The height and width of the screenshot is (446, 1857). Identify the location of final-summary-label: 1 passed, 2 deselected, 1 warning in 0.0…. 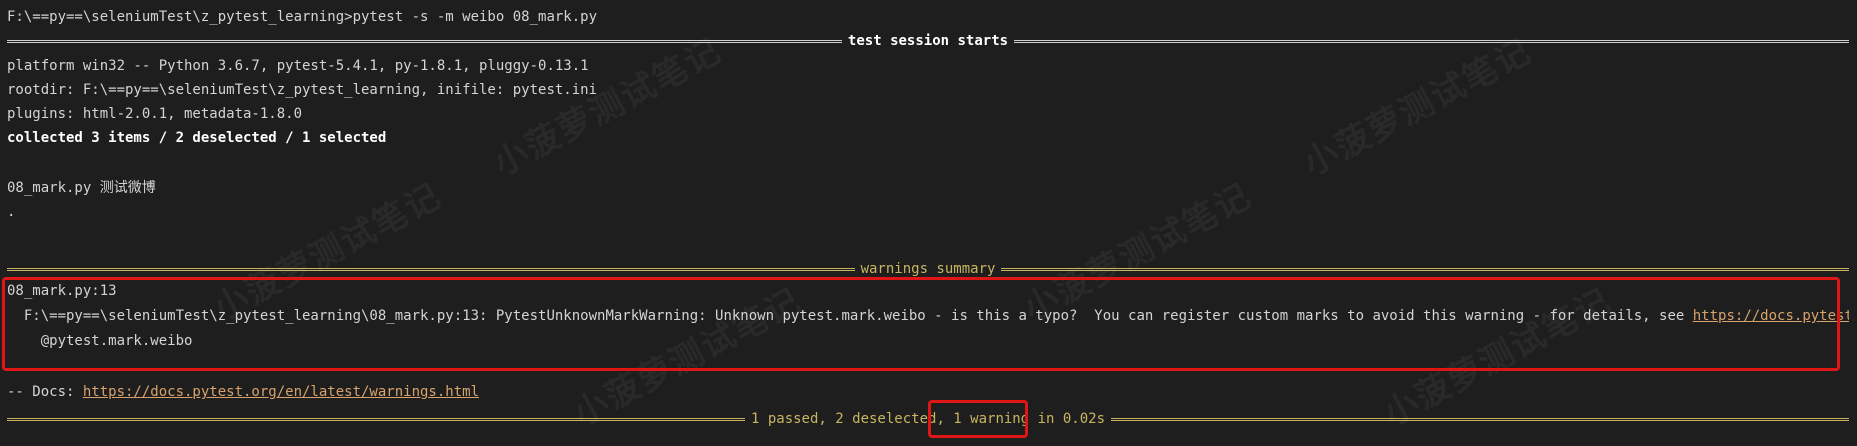
(928, 419).